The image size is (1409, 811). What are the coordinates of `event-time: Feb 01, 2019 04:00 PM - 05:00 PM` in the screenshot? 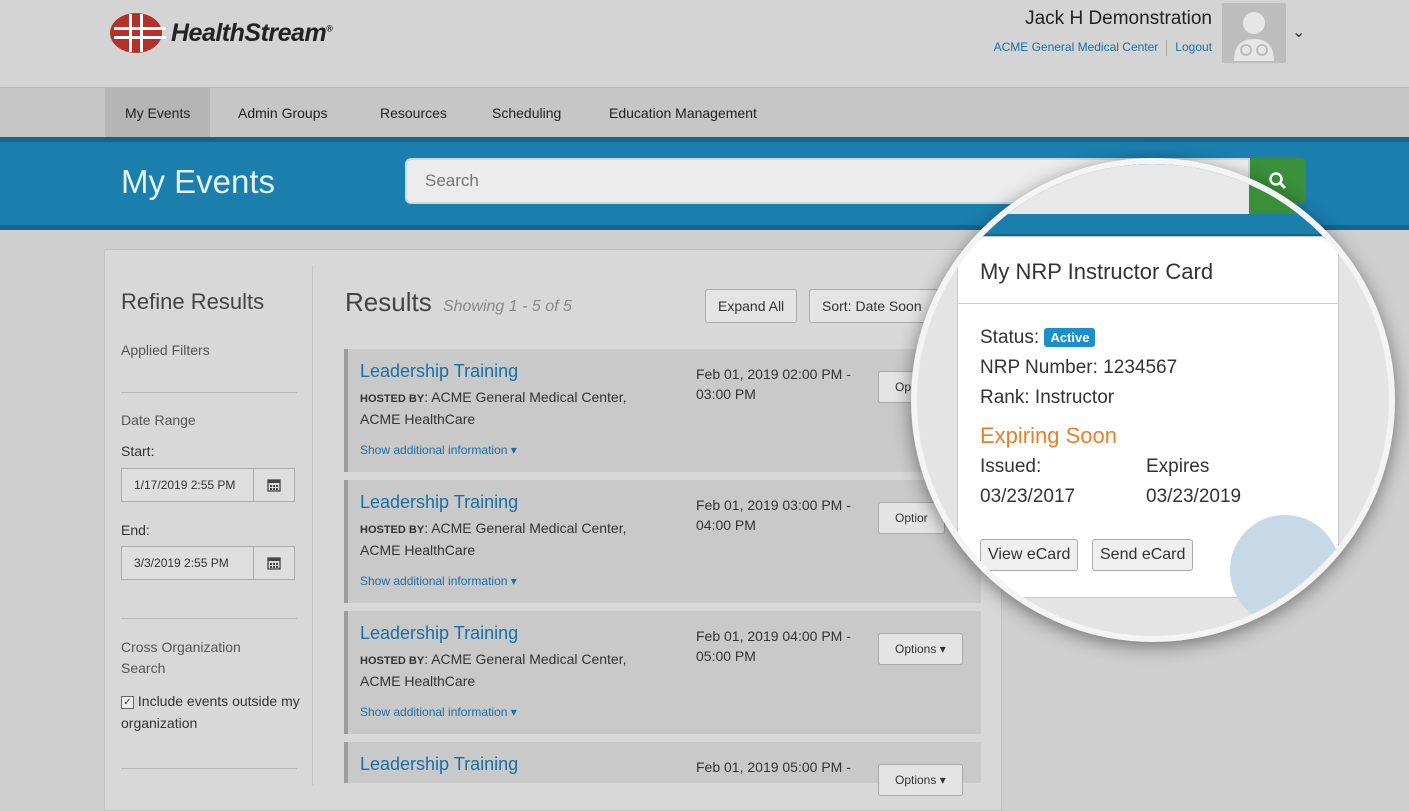 It's located at (773, 646).